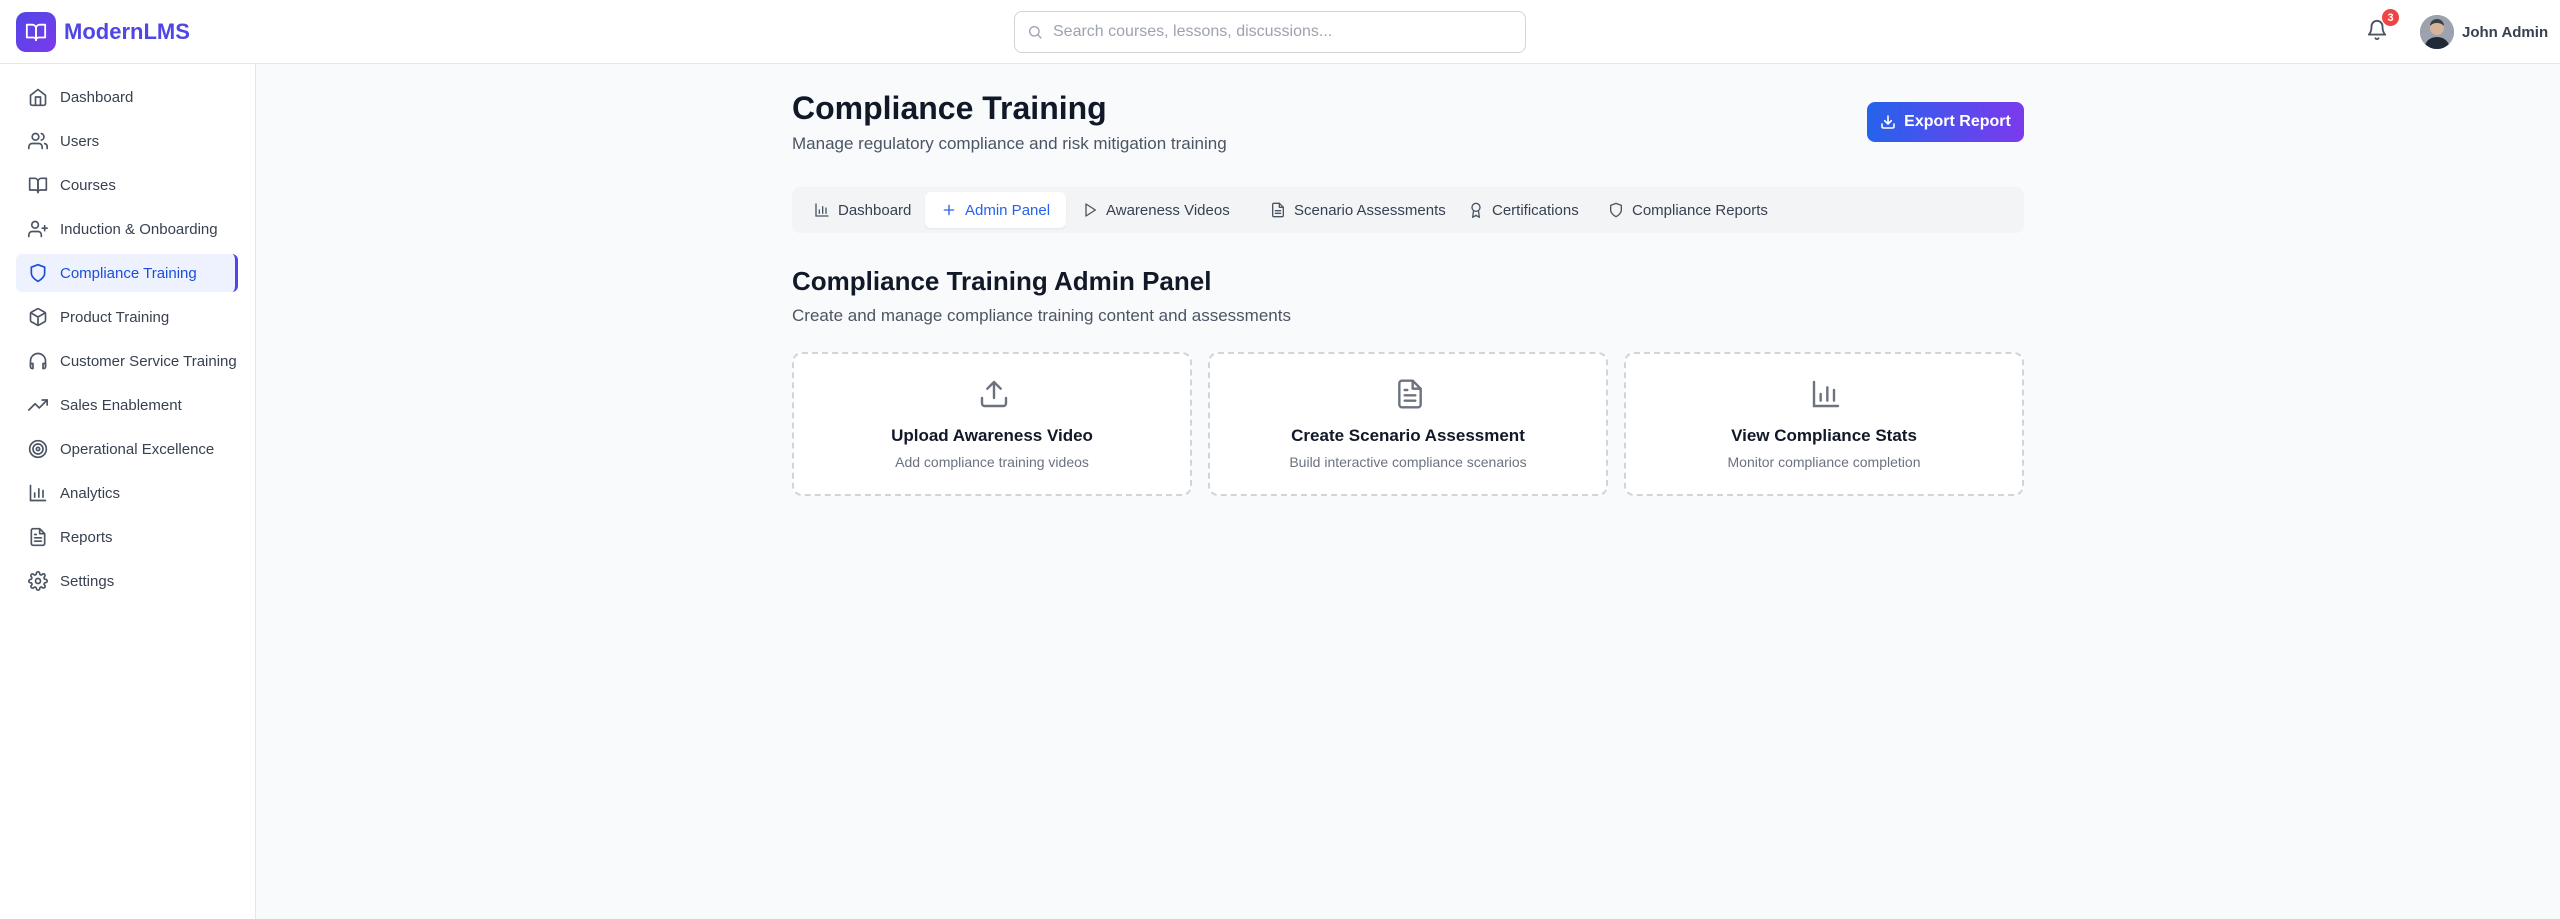 Image resolution: width=2560 pixels, height=919 pixels. What do you see at coordinates (1370, 210) in the screenshot?
I see `tab-label: Scenario Assessments` at bounding box center [1370, 210].